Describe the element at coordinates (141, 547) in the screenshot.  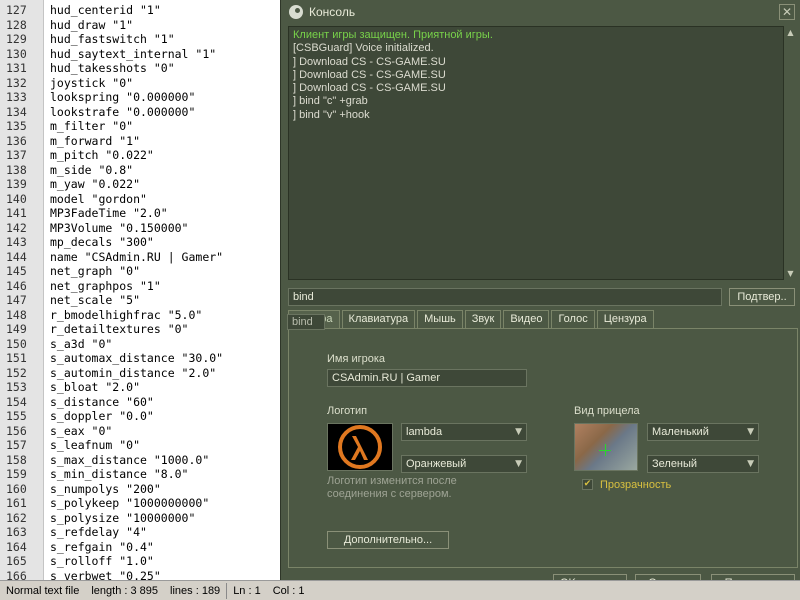
I see `code-line: 164 s_refgain "0.4"` at that location.